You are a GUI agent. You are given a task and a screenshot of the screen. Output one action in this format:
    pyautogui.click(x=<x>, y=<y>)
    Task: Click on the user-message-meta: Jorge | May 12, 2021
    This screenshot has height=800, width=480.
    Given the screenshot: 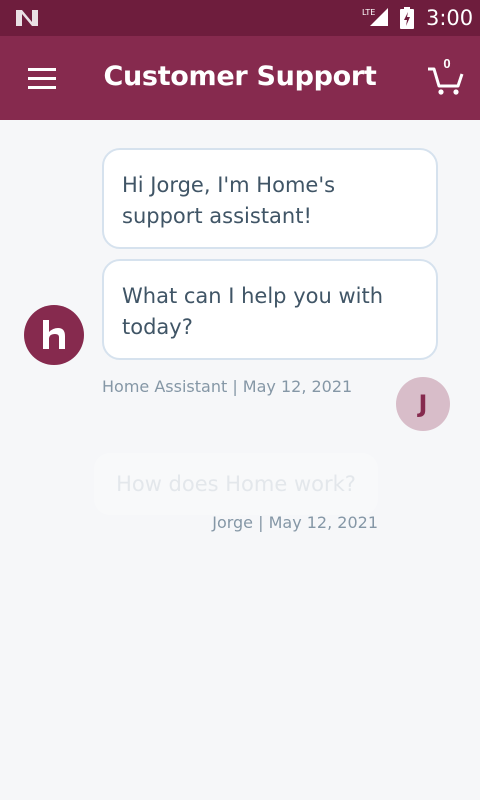 What is the action you would take?
    pyautogui.click(x=295, y=522)
    